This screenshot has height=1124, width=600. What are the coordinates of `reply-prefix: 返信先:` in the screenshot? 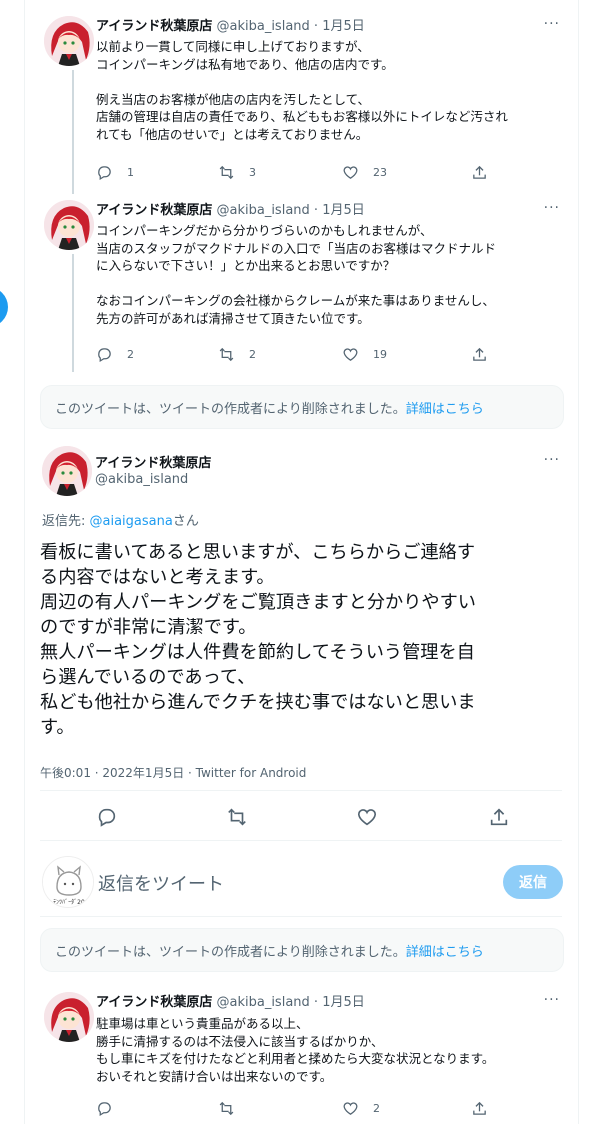 It's located at (66, 521).